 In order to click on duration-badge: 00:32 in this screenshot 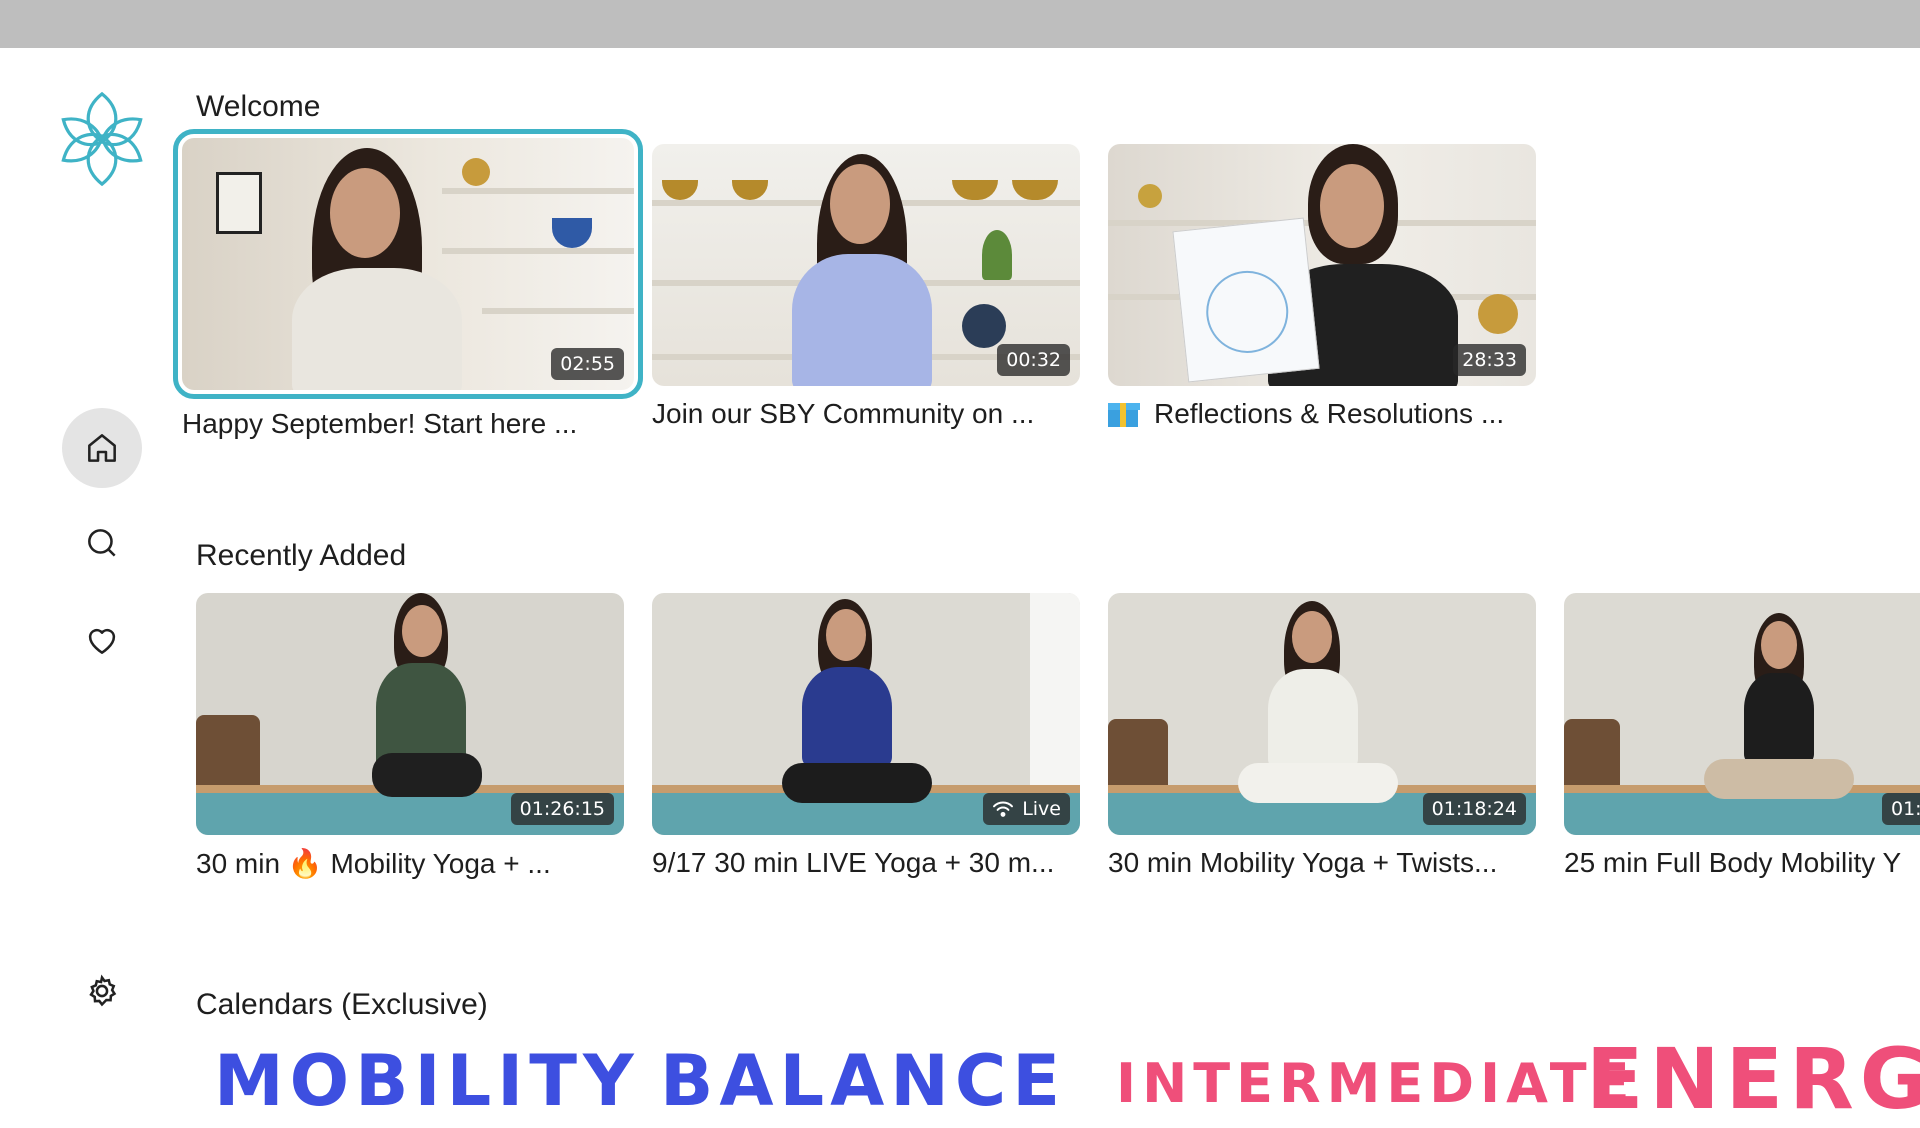, I will do `click(1033, 360)`.